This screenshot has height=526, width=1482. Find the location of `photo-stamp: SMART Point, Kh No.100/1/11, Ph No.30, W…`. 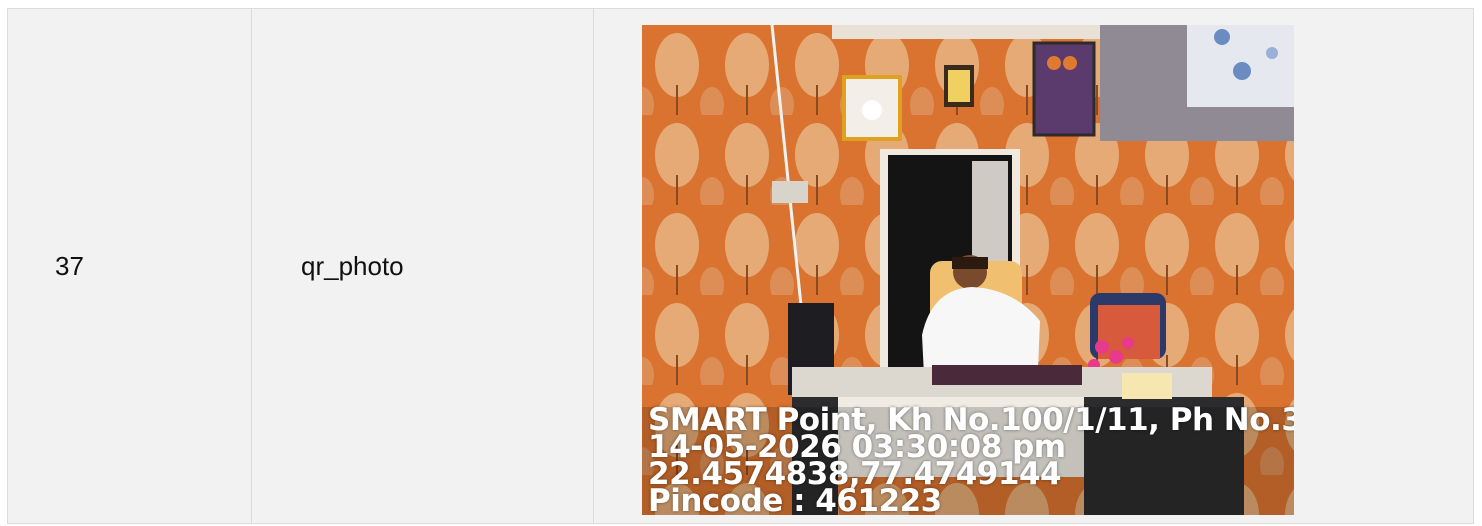

photo-stamp: SMART Point, Kh No.100/1/11, Ph No.30, W… is located at coordinates (971, 460).